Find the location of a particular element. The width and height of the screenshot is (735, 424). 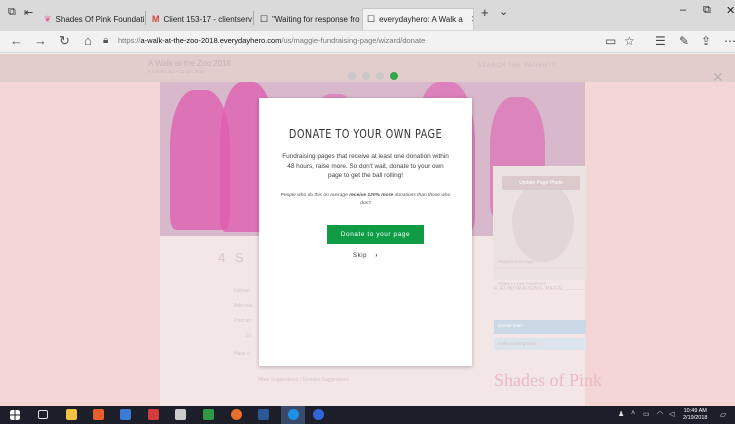

close-overlay-icon: ✕ is located at coordinates (718, 77).